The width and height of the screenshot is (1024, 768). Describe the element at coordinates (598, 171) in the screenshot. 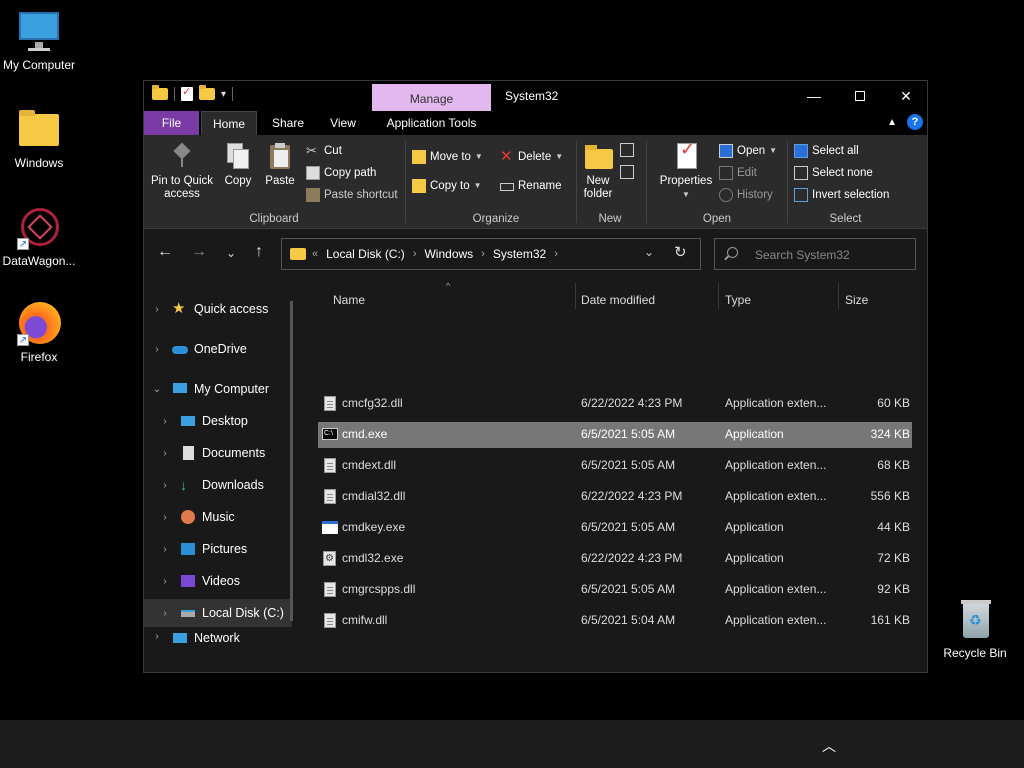

I see `new-folder-button: New folder` at that location.